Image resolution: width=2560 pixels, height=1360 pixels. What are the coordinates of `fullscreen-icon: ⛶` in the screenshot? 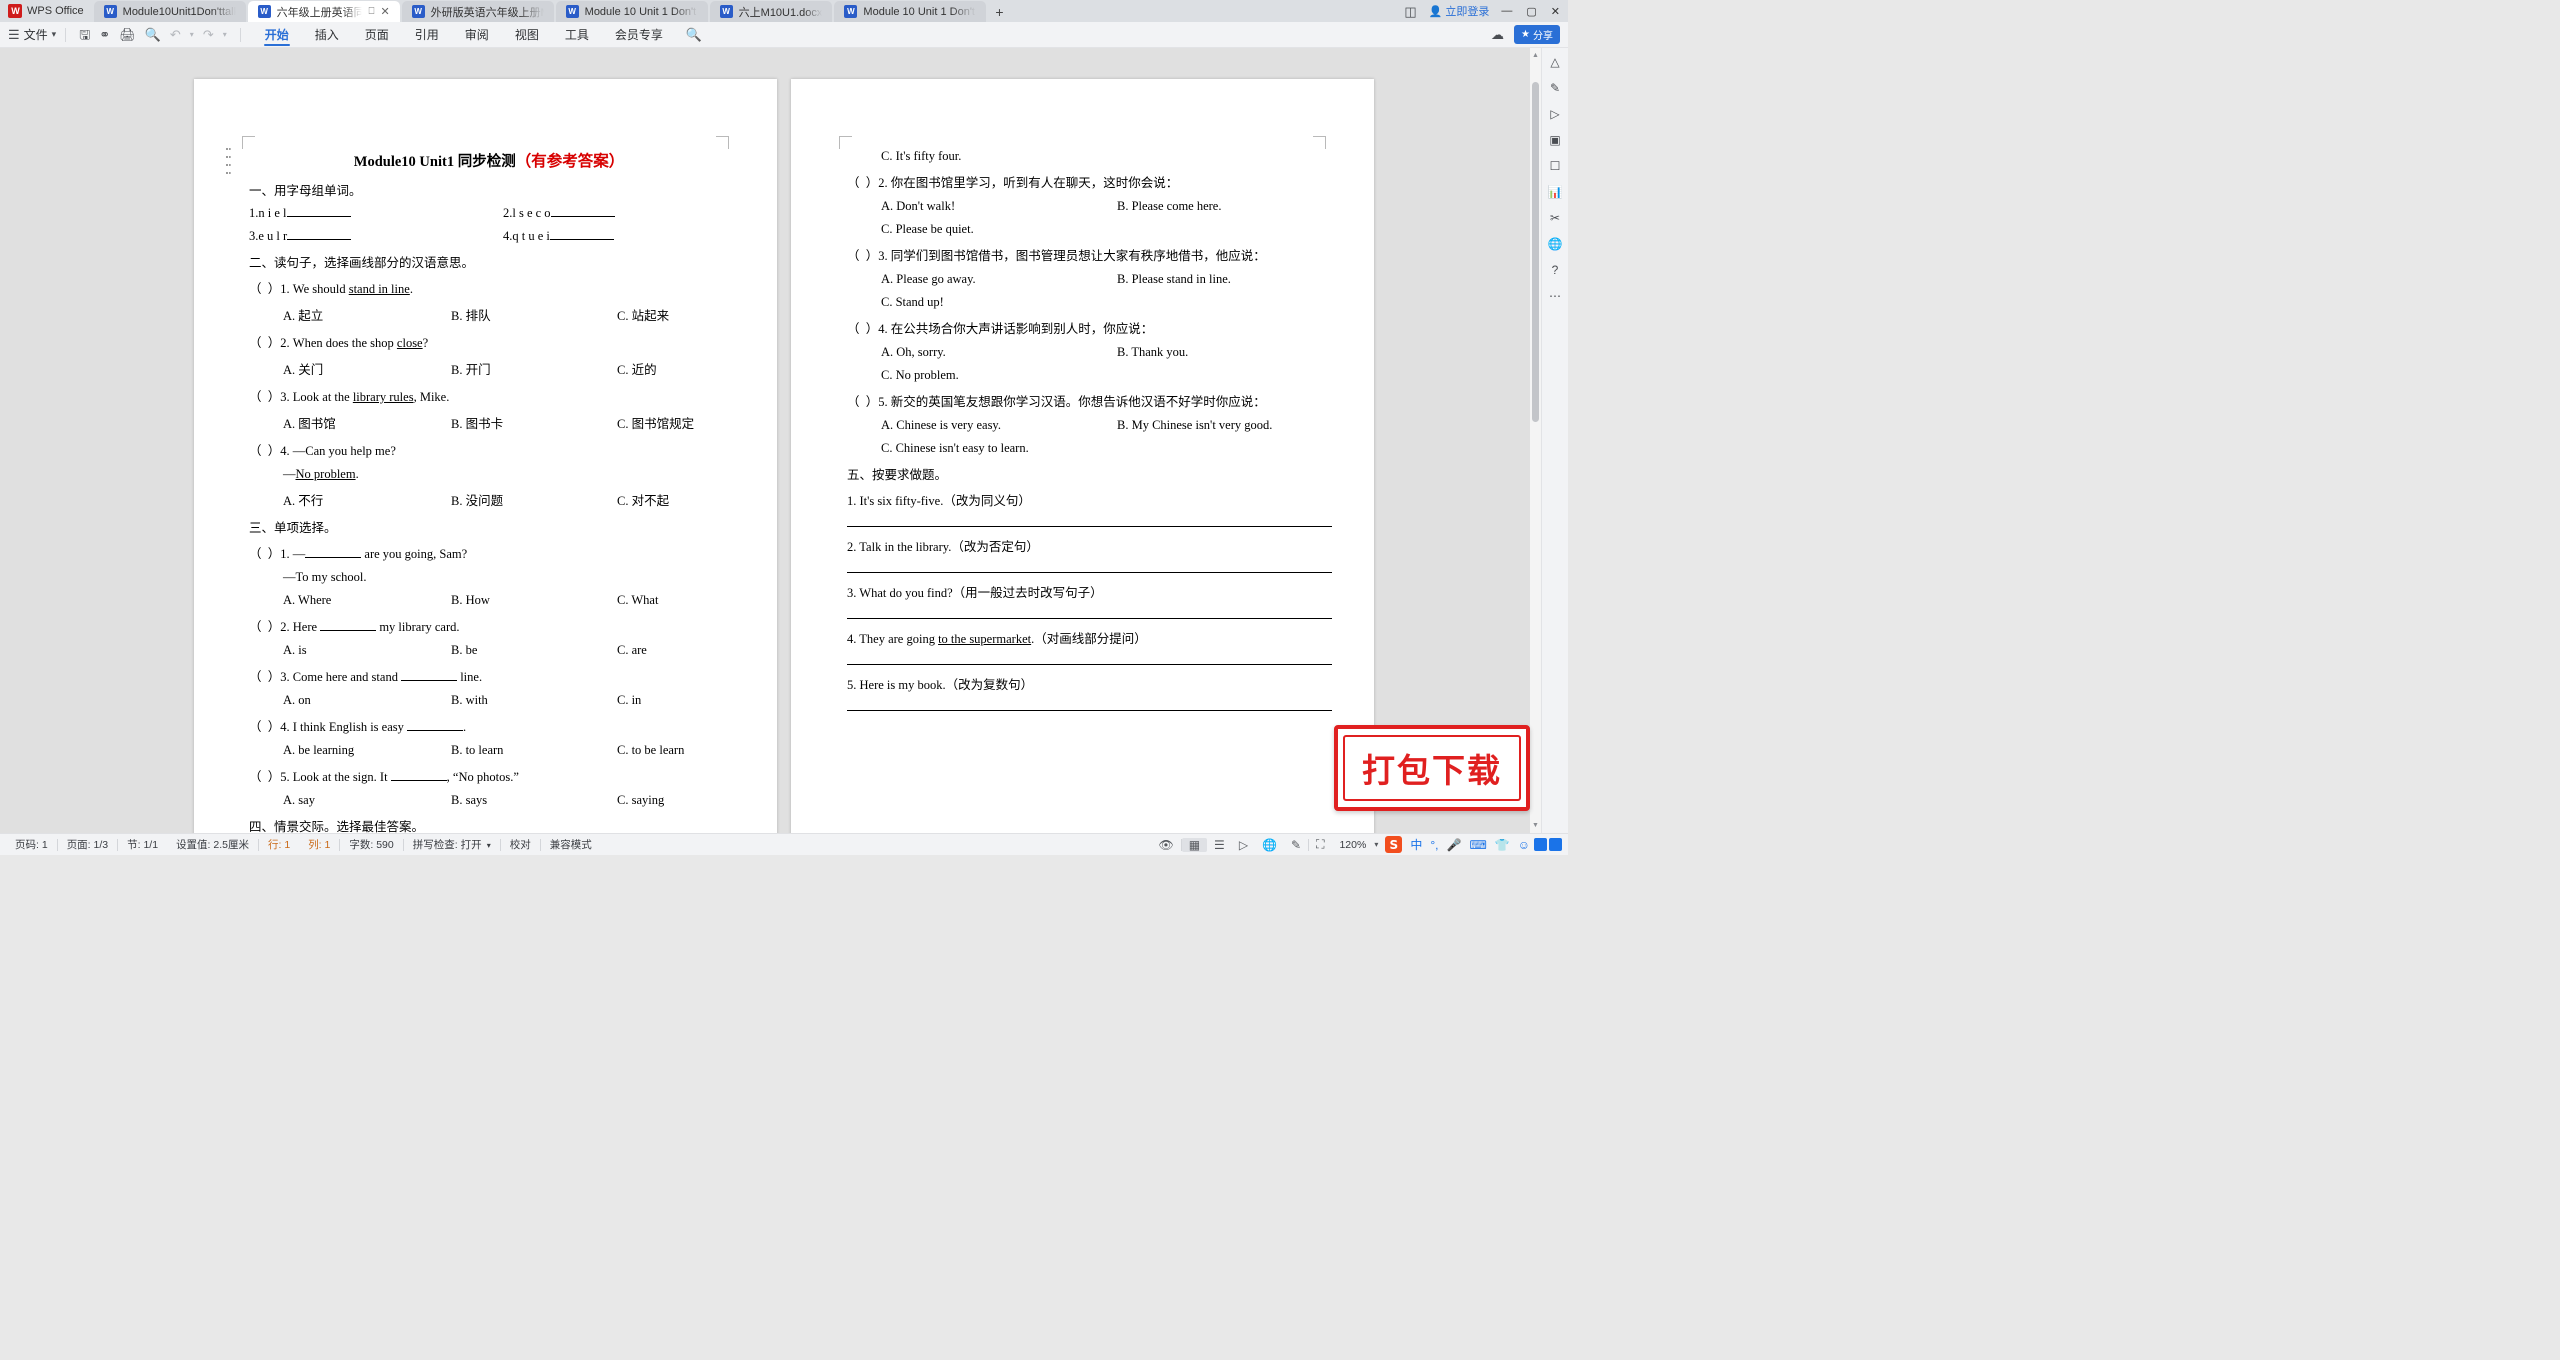 It's located at (1320, 844).